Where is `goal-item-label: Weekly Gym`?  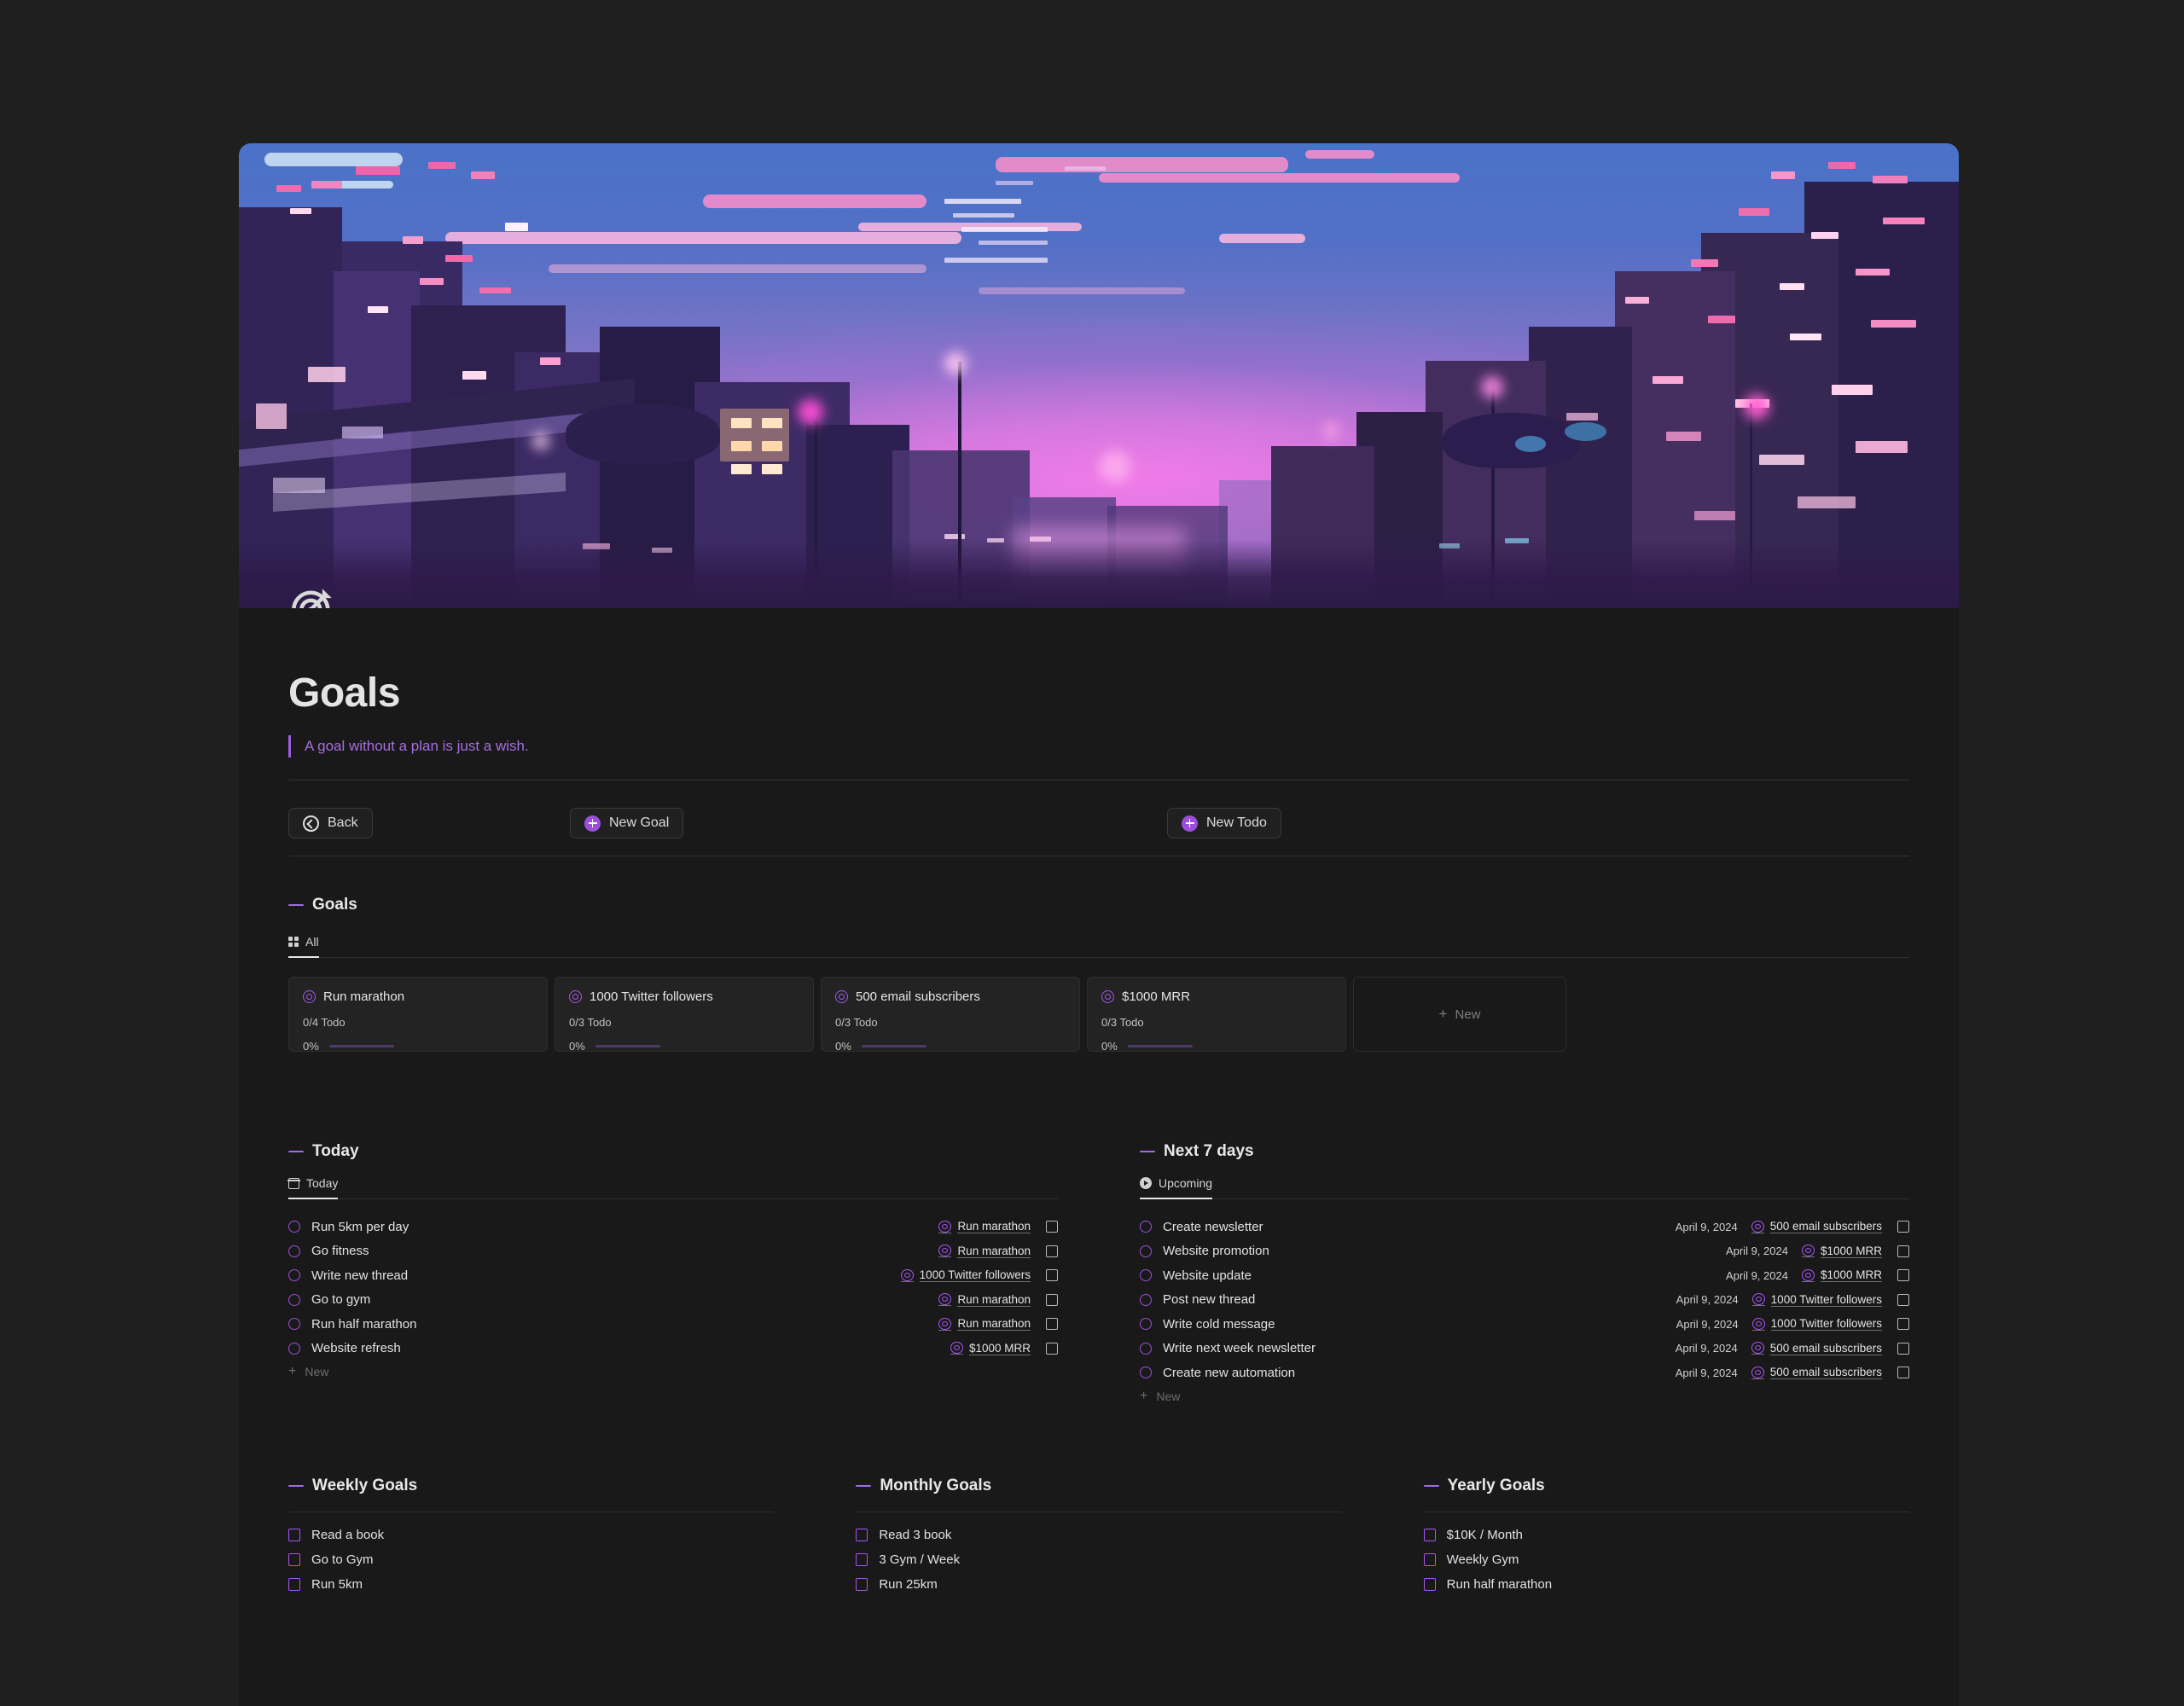
goal-item-label: Weekly Gym is located at coordinates (1482, 1559).